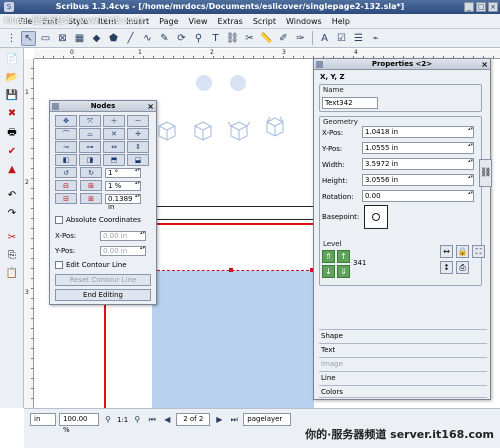 This screenshot has height=448, width=500. What do you see at coordinates (403, 349) in the screenshot?
I see `tab-text: Text` at bounding box center [403, 349].